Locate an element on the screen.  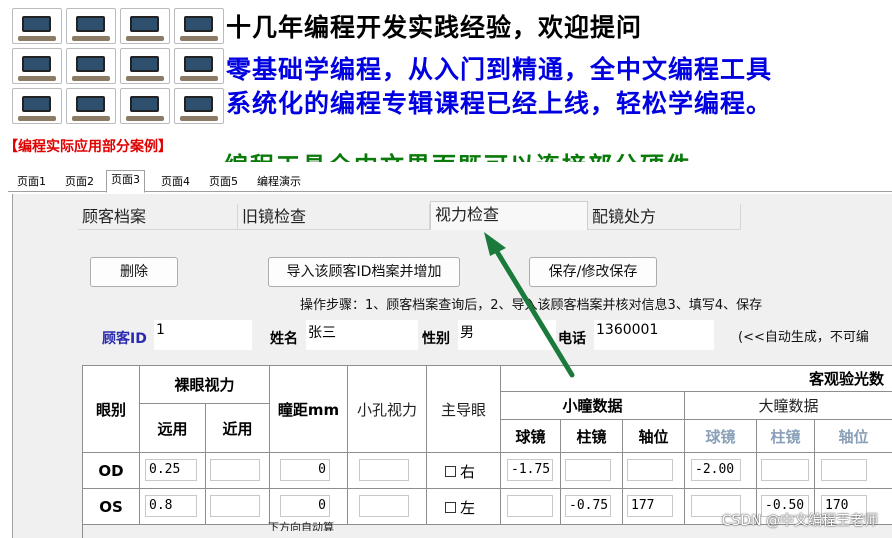
od-near-input is located at coordinates (235, 470).